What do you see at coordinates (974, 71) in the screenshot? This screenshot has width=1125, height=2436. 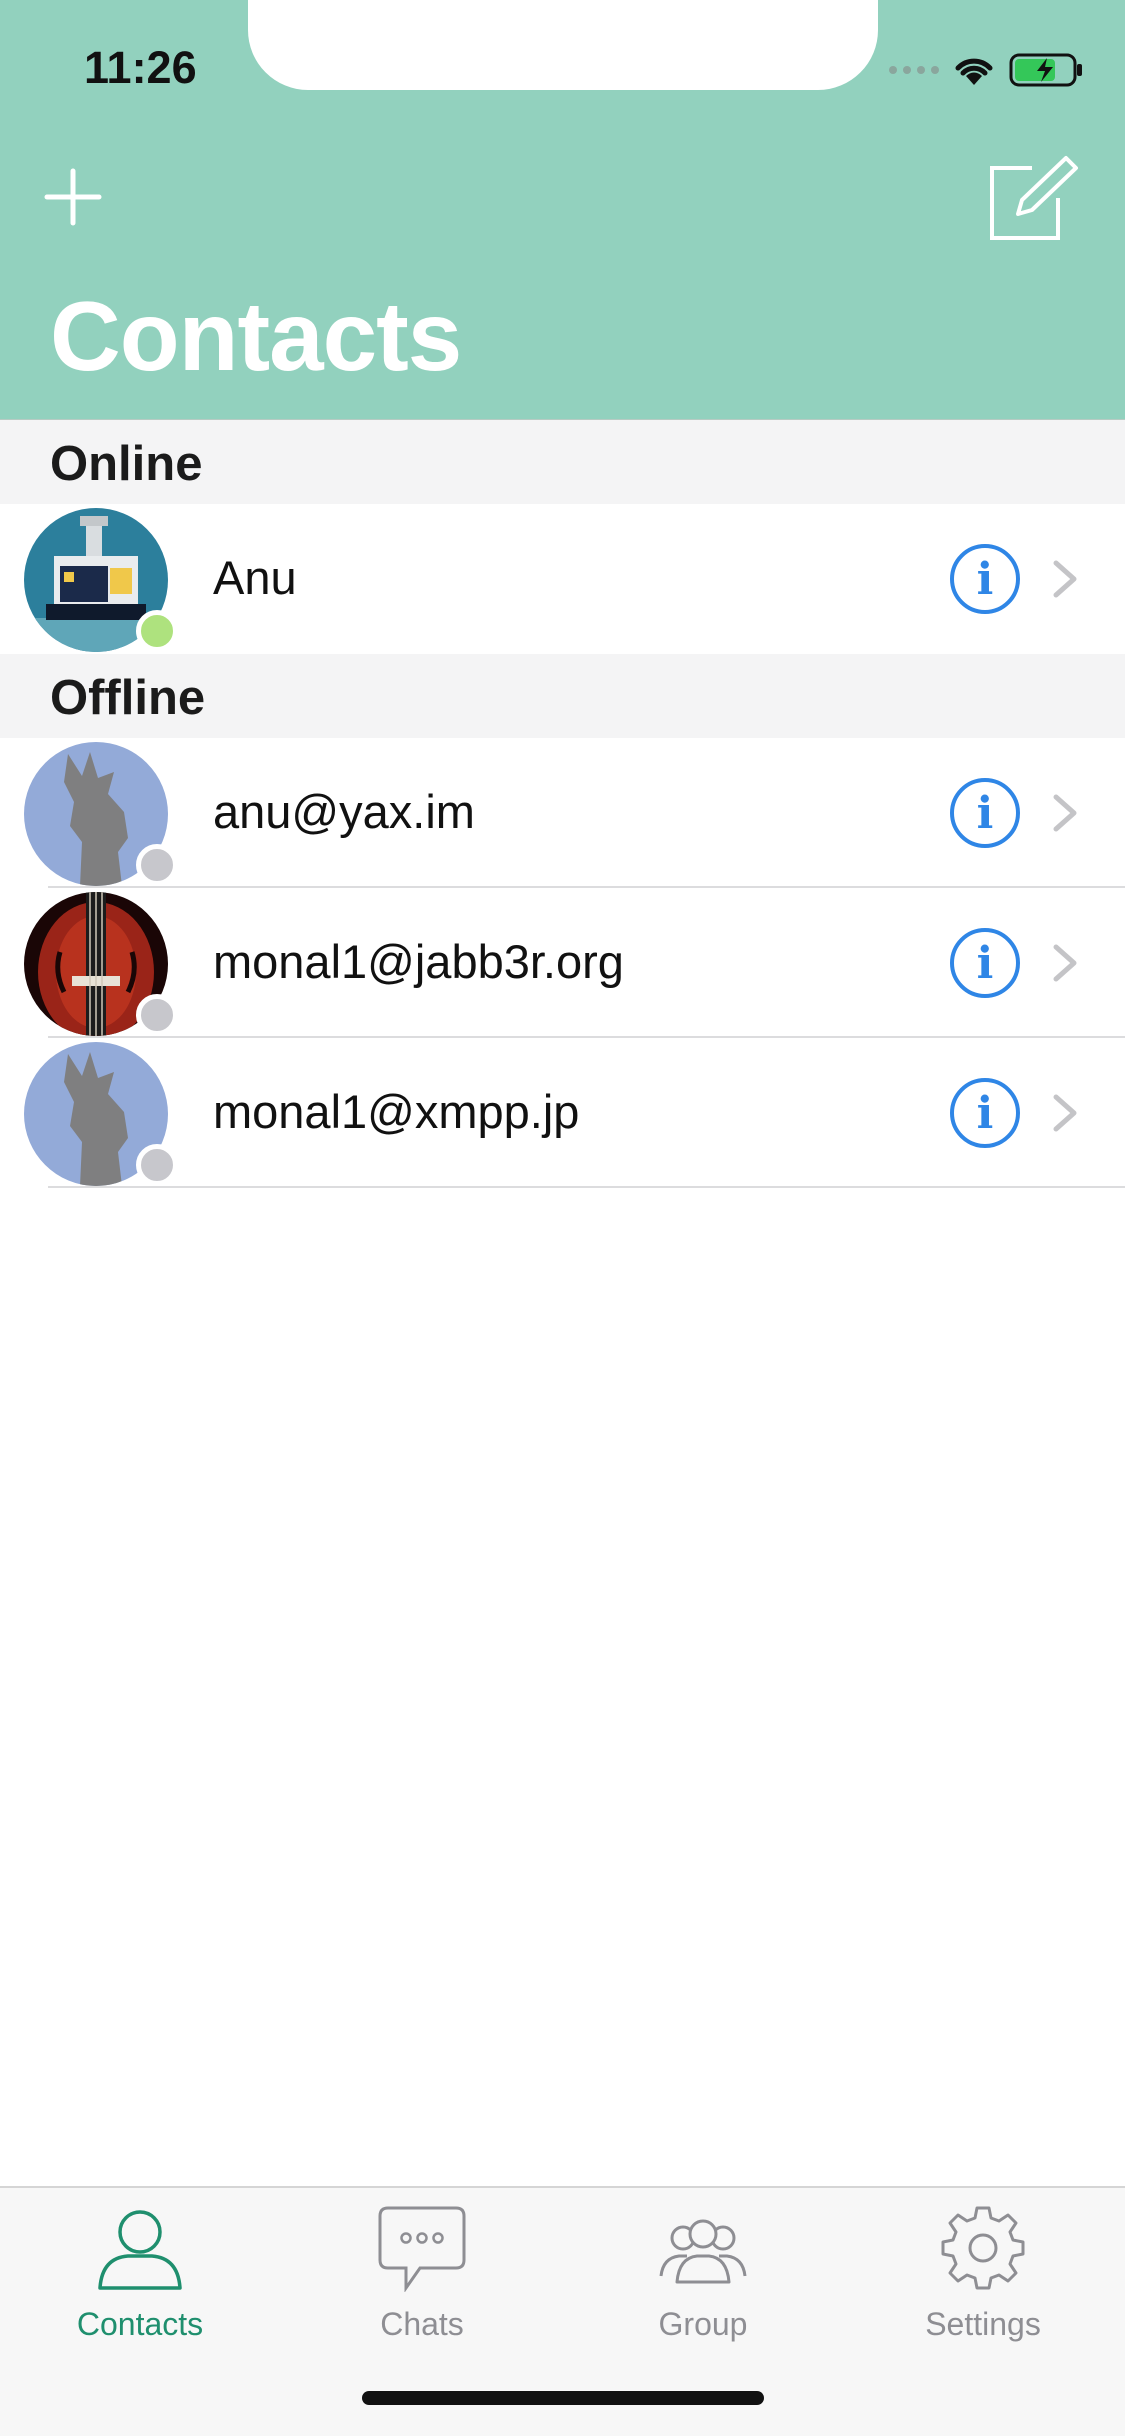 I see `wifi-icon` at bounding box center [974, 71].